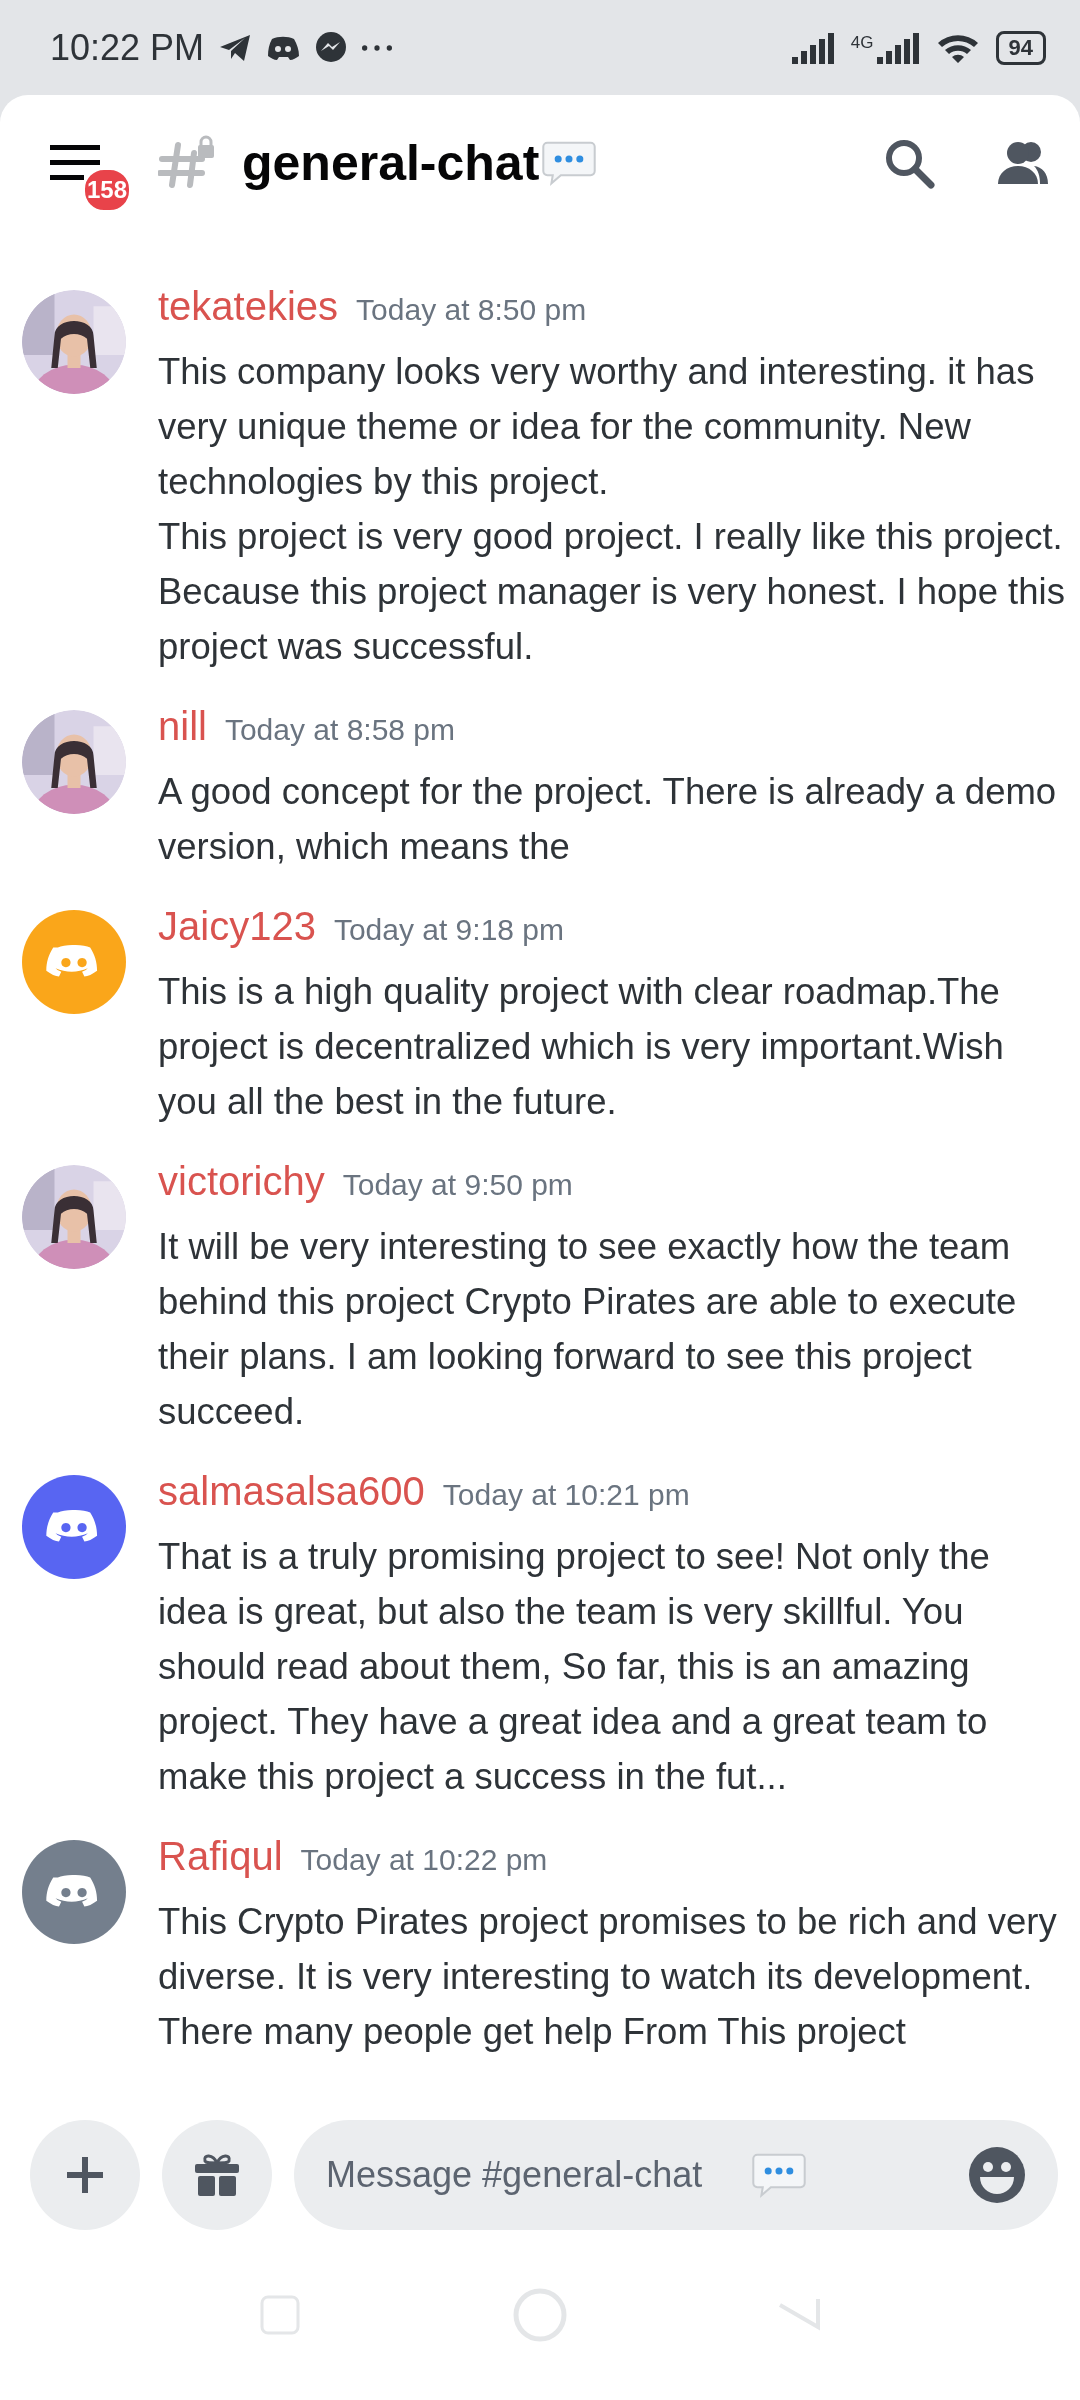 This screenshot has width=1080, height=2400. Describe the element at coordinates (127, 47) in the screenshot. I see `status-time: 10:22 PM` at that location.